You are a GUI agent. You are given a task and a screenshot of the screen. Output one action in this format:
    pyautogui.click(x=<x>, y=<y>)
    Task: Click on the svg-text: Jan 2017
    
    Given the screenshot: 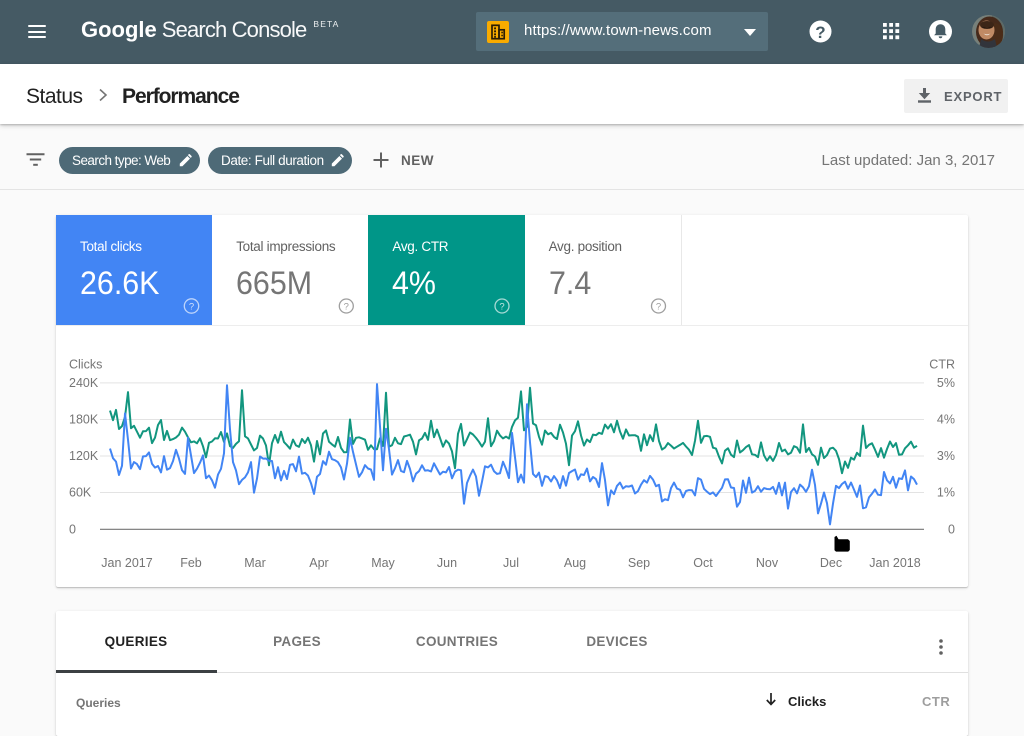 What is the action you would take?
    pyautogui.click(x=126, y=563)
    